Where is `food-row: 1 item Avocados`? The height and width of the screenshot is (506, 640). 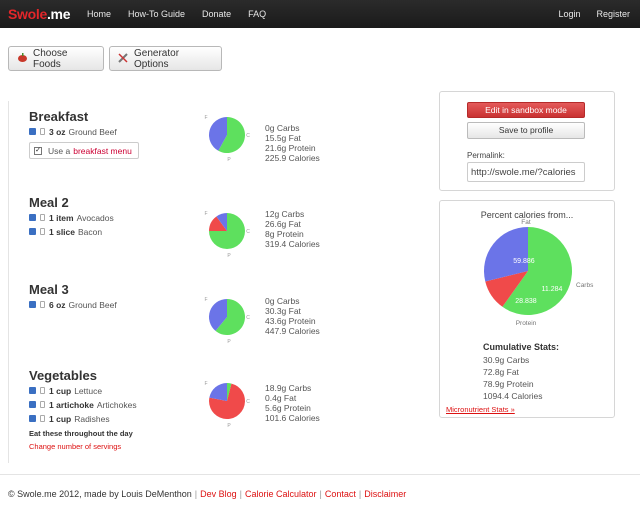 food-row: 1 item Avocados is located at coordinates (71, 217).